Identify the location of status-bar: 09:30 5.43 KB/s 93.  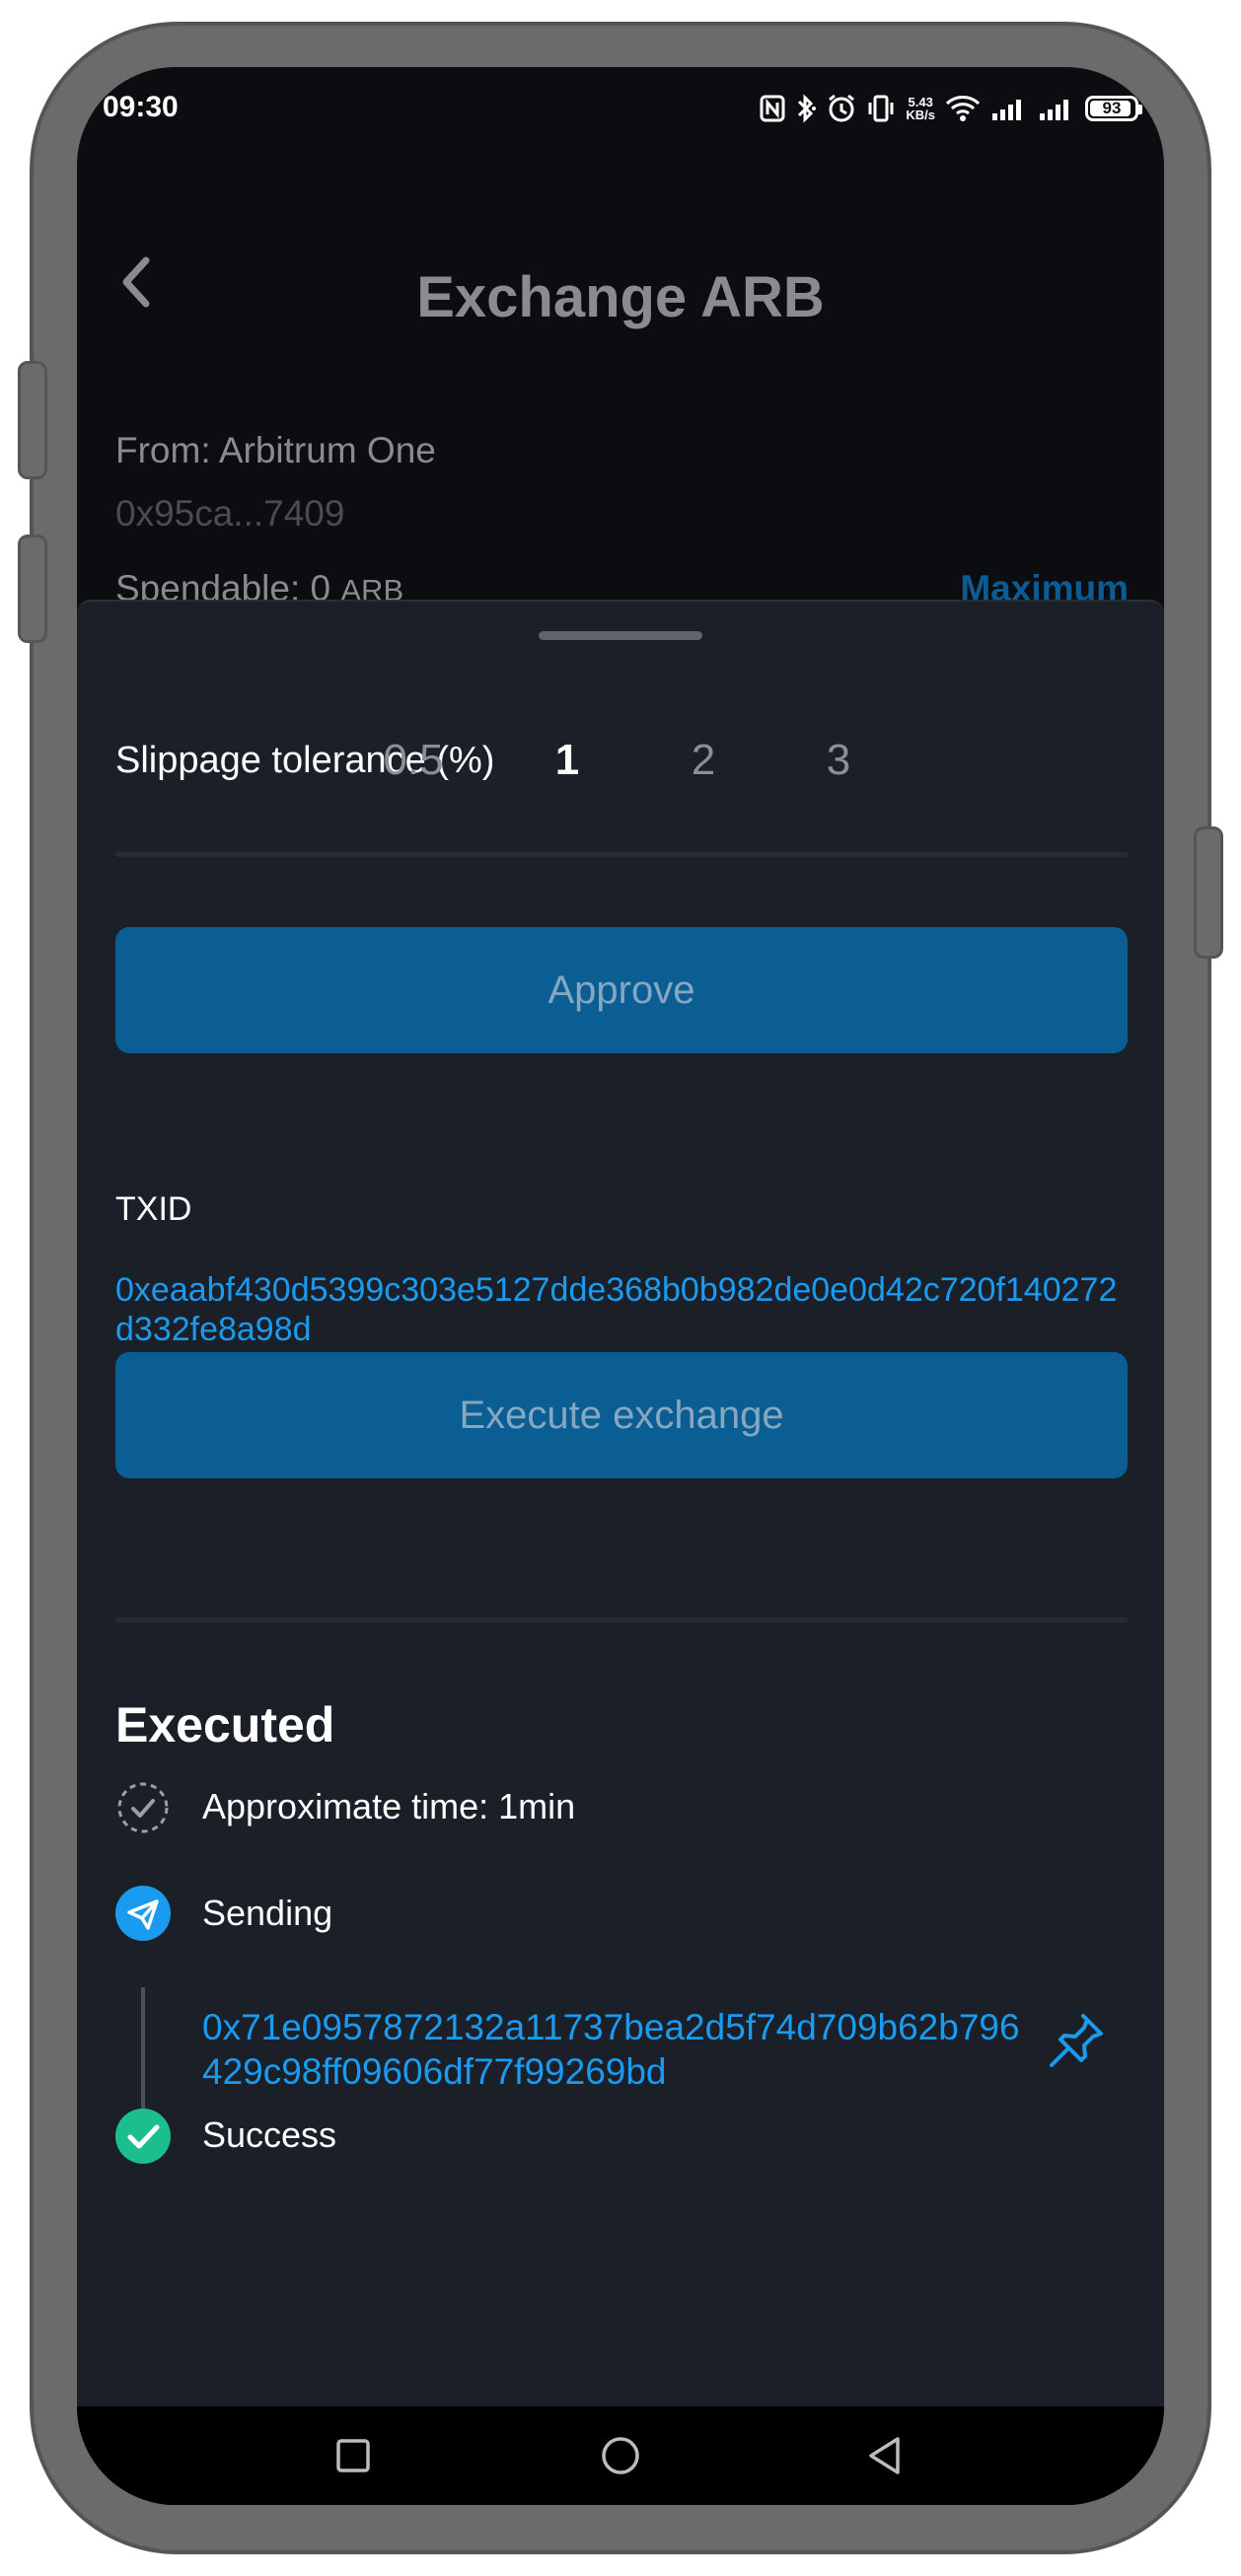
(620, 107).